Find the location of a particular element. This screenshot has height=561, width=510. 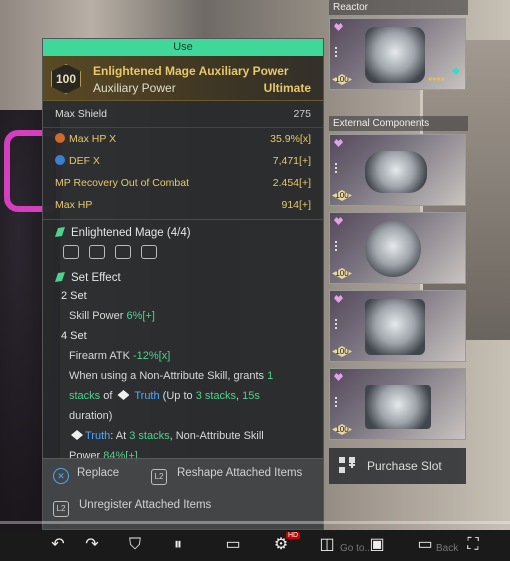

reactor-slot: 100 ●●●● is located at coordinates (397, 54).